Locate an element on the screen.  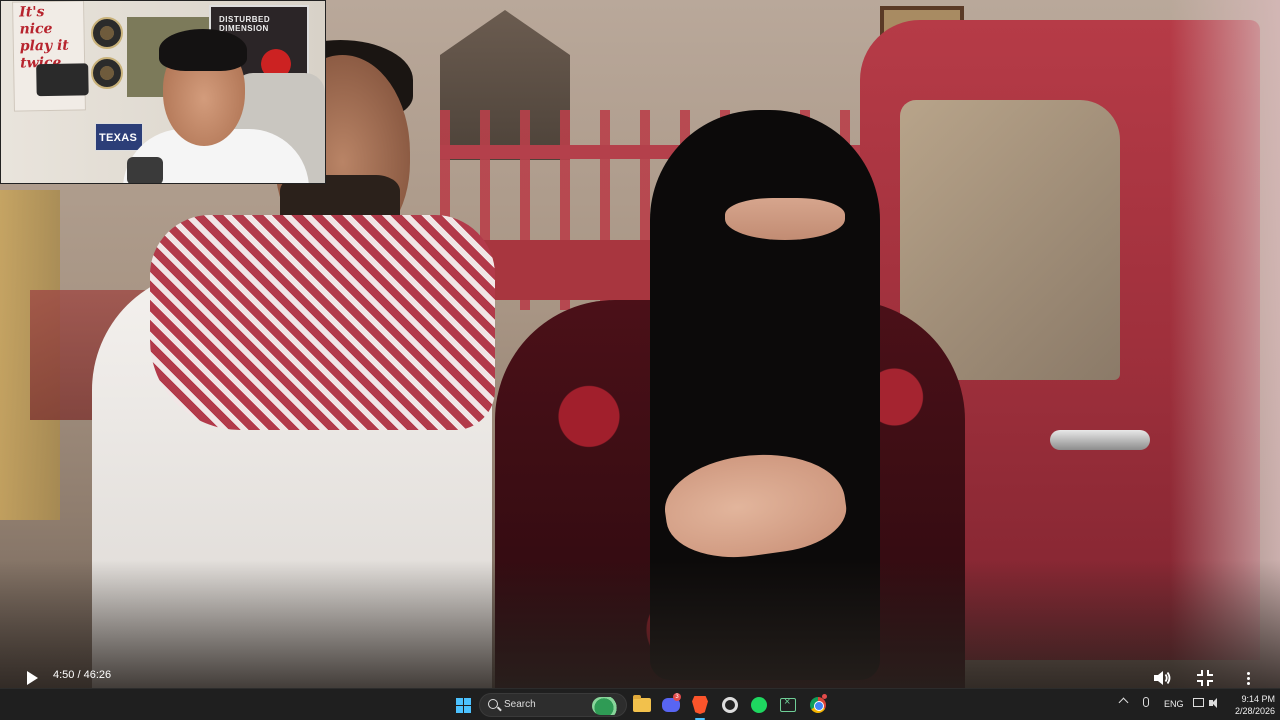
streamer-hair is located at coordinates (203, 50).